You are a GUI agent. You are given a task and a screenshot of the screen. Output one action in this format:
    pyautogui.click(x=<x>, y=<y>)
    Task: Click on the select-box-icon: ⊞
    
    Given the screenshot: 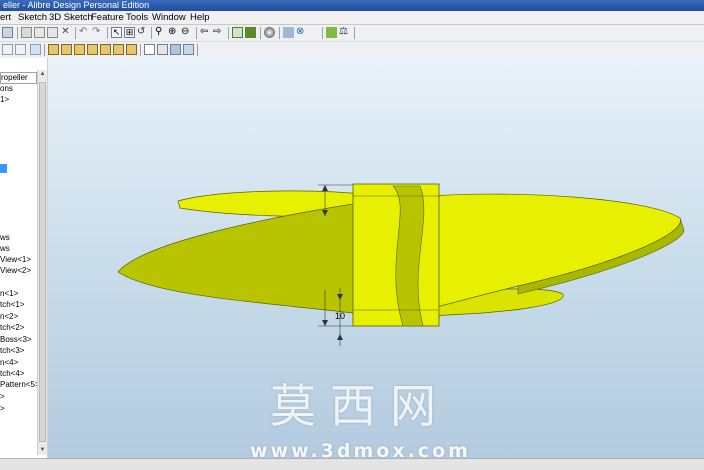 What is the action you would take?
    pyautogui.click(x=129, y=32)
    